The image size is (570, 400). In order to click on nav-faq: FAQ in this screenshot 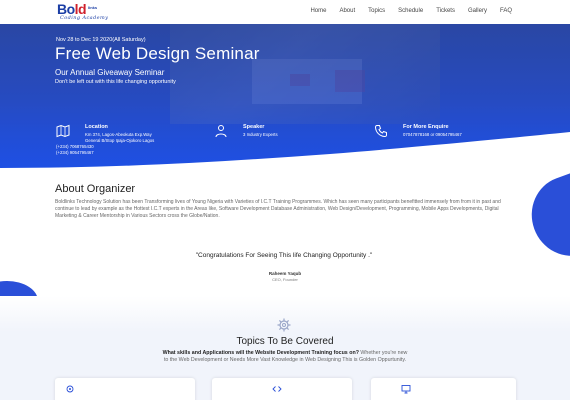, I will do `click(506, 11)`.